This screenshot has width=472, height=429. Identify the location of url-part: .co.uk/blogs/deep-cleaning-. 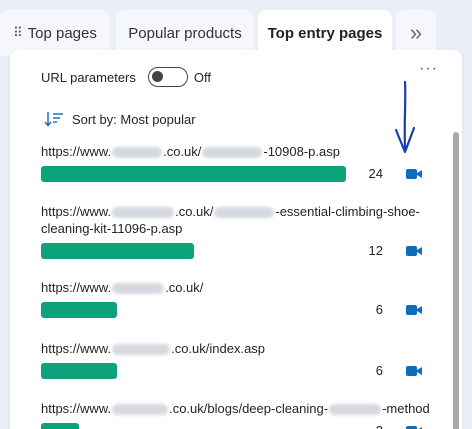
(249, 408).